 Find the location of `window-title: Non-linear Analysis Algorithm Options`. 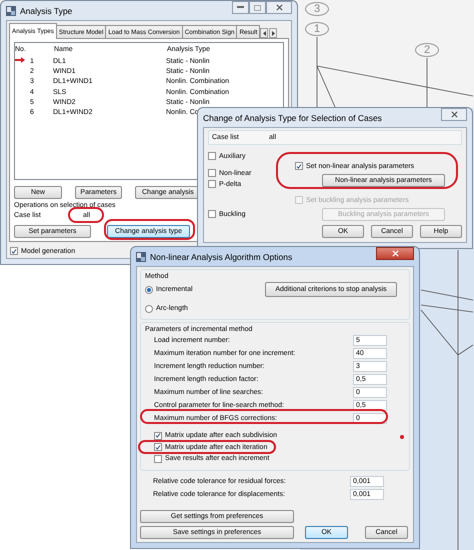

window-title: Non-linear Analysis Algorithm Options is located at coordinates (221, 257).